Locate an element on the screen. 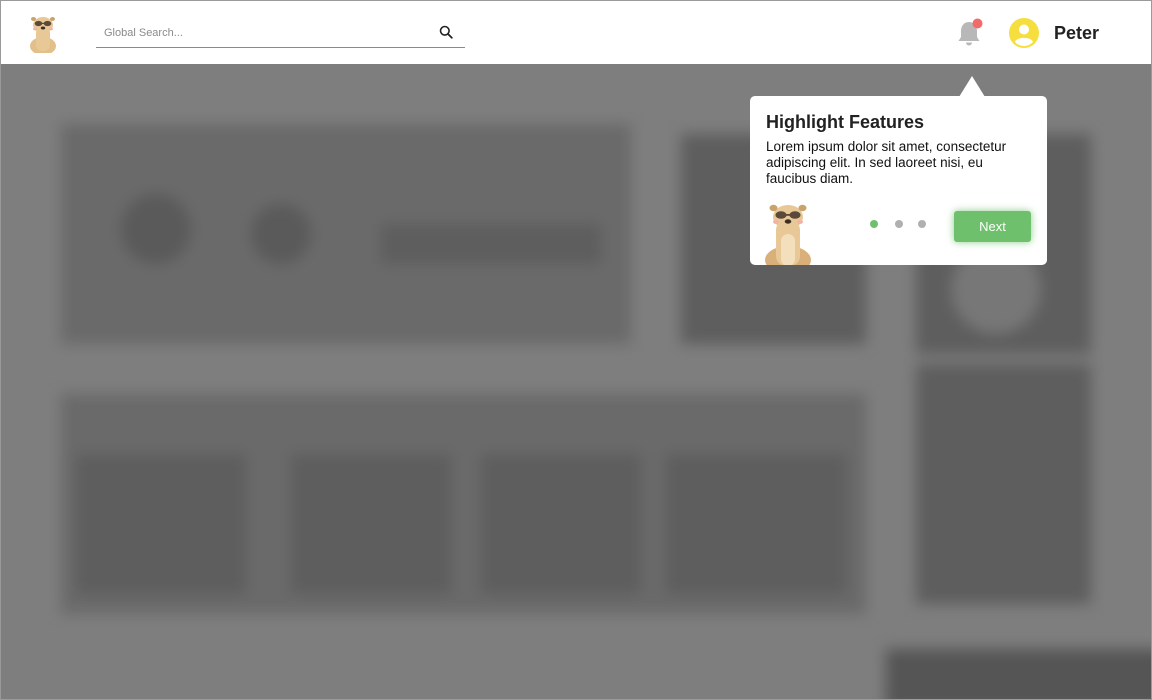  top-header-bar: Peter is located at coordinates (576, 32).